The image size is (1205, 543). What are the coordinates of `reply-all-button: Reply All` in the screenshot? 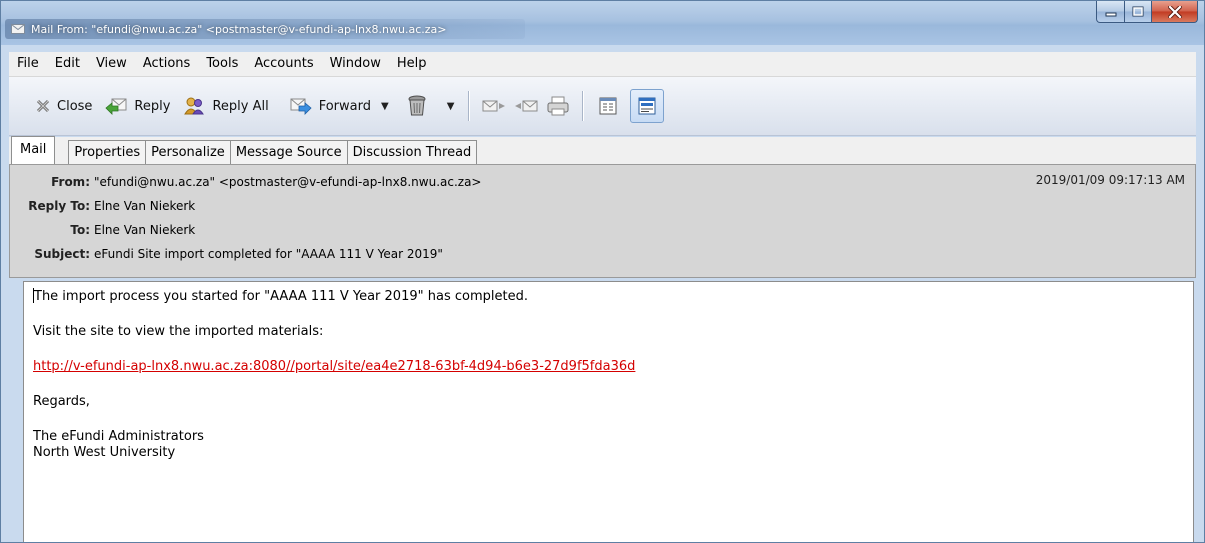 It's located at (225, 106).